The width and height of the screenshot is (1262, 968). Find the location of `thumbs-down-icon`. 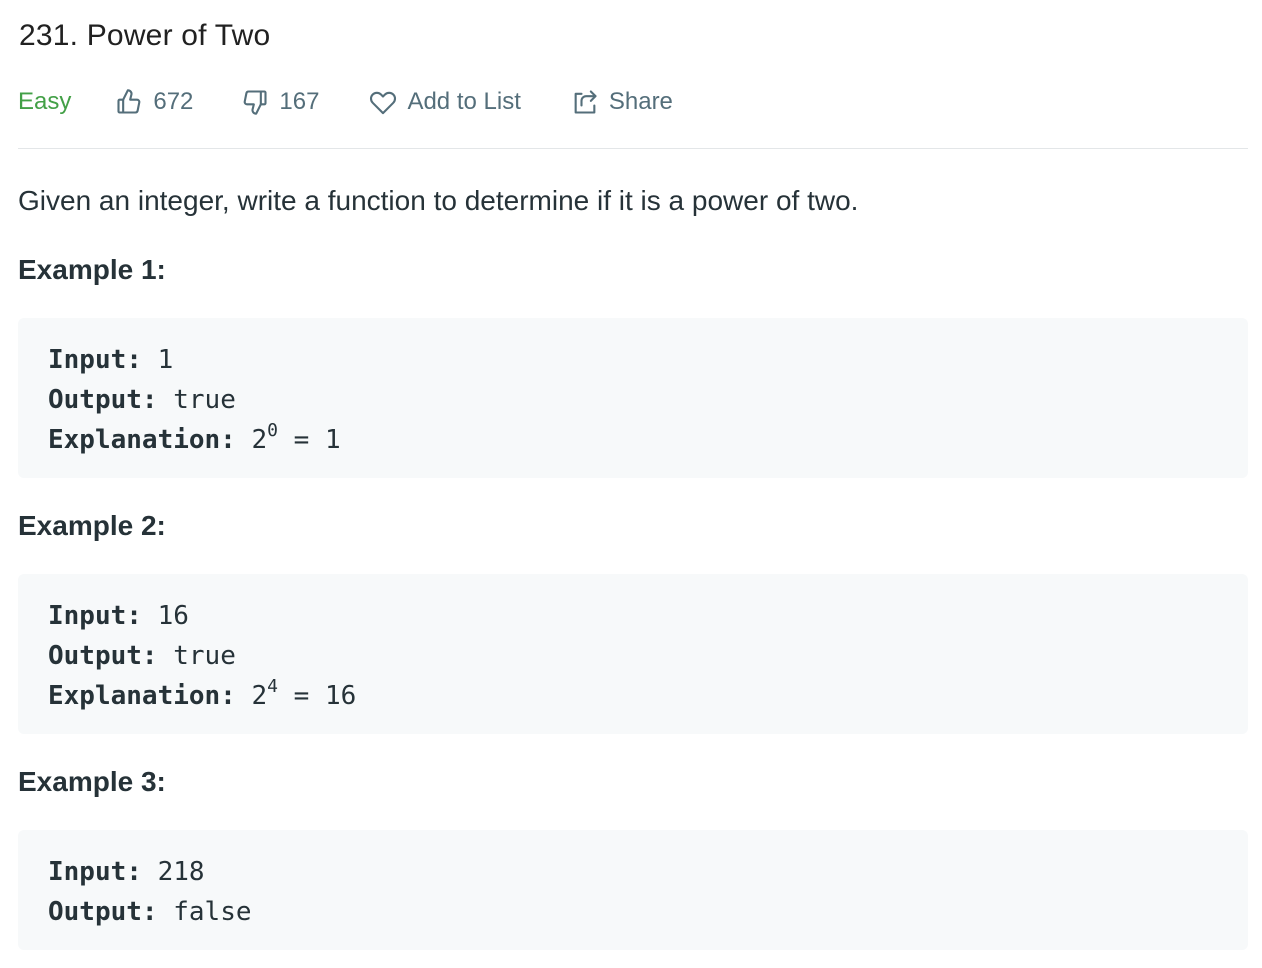

thumbs-down-icon is located at coordinates (255, 102).